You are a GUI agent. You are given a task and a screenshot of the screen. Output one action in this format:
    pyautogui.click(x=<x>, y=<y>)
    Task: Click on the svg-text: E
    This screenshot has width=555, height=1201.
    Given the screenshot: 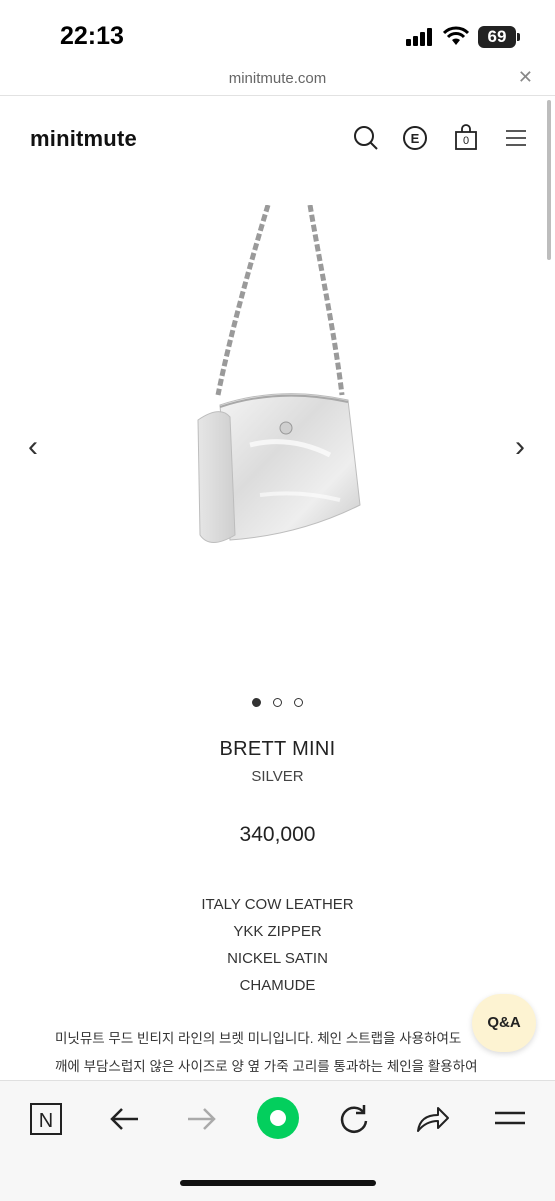 What is the action you would take?
    pyautogui.click(x=415, y=138)
    